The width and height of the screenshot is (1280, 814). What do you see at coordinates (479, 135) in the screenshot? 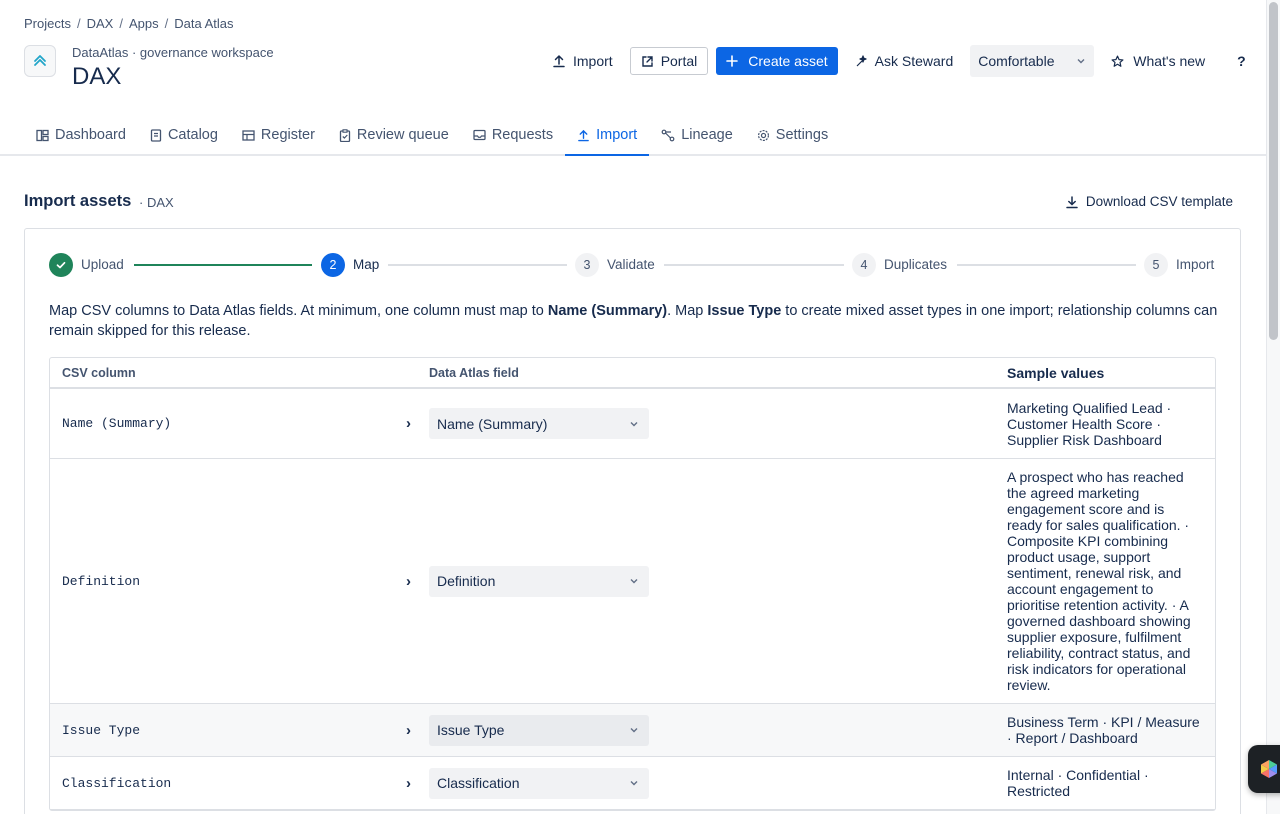
I see `inbox-icon` at bounding box center [479, 135].